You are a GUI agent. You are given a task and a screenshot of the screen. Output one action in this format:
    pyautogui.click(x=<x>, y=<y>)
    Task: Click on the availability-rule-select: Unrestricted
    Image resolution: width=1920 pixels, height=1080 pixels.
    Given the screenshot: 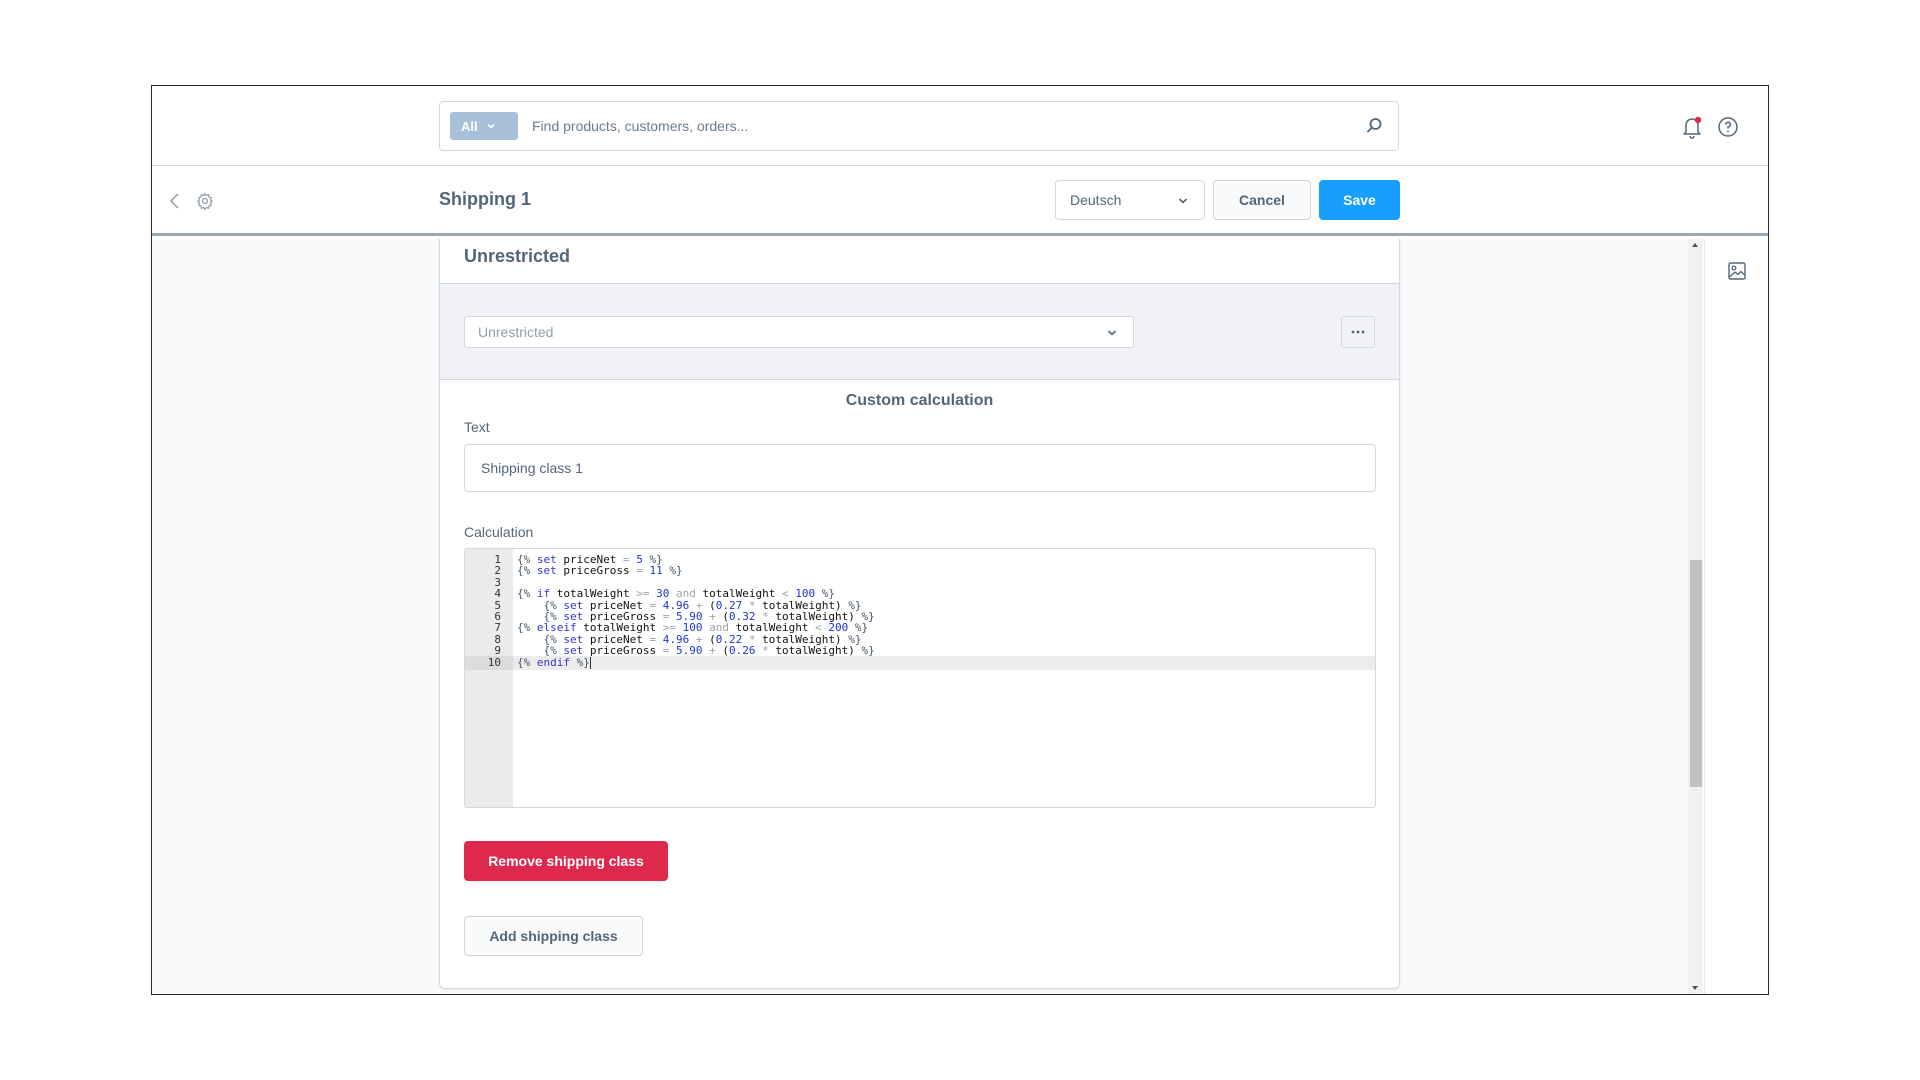 What is the action you would take?
    pyautogui.click(x=799, y=332)
    